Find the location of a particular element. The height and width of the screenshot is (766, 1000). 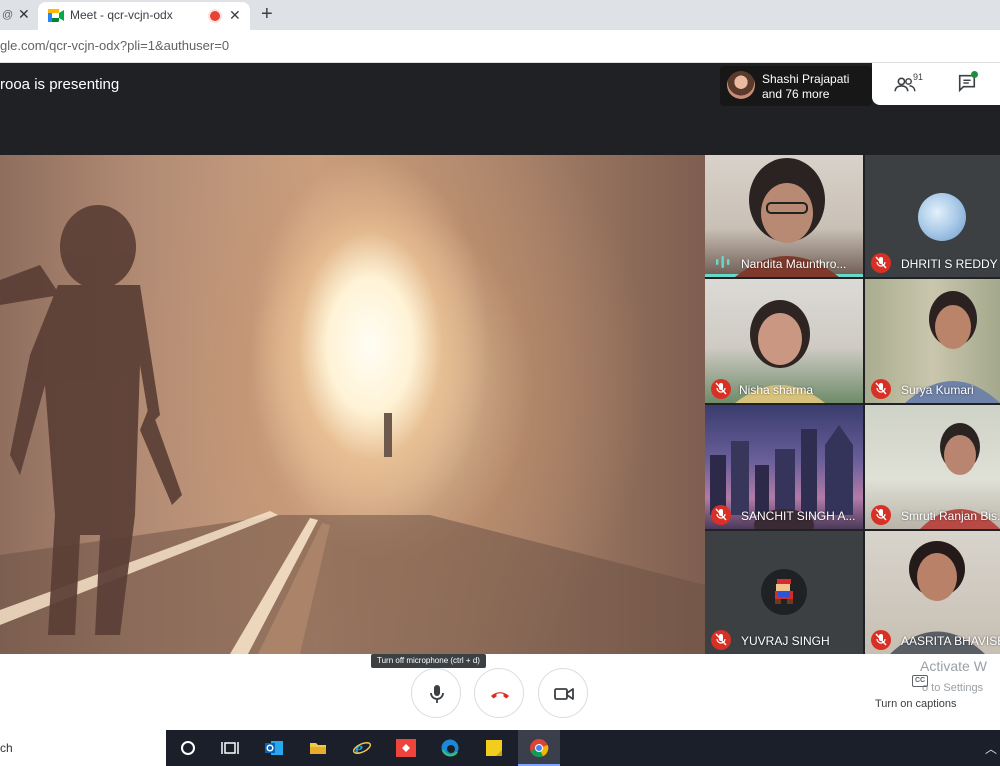

google-meet-icon is located at coordinates (56, 15).